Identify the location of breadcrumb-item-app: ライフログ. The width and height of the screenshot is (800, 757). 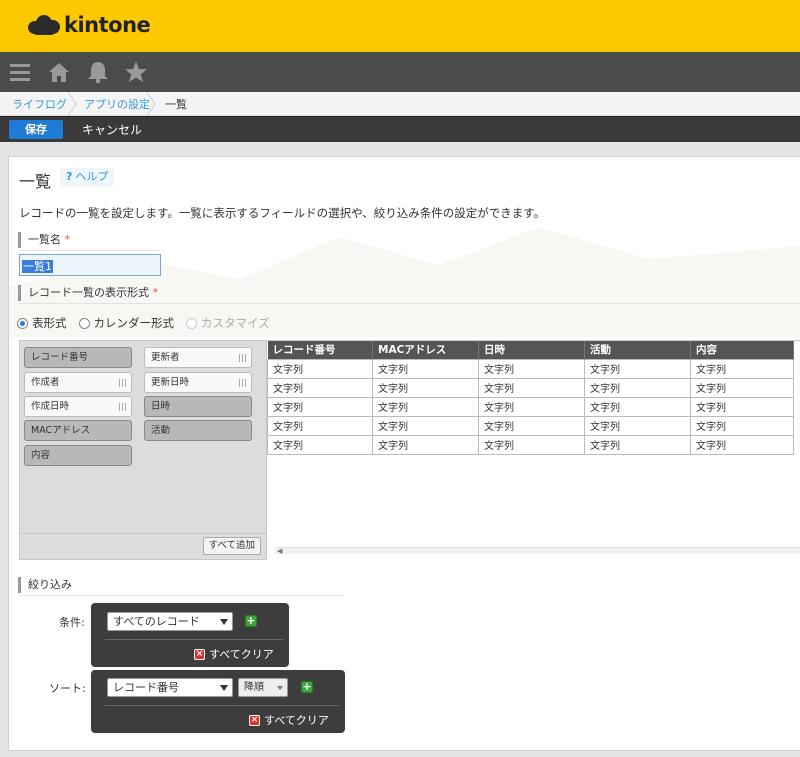
(39, 104).